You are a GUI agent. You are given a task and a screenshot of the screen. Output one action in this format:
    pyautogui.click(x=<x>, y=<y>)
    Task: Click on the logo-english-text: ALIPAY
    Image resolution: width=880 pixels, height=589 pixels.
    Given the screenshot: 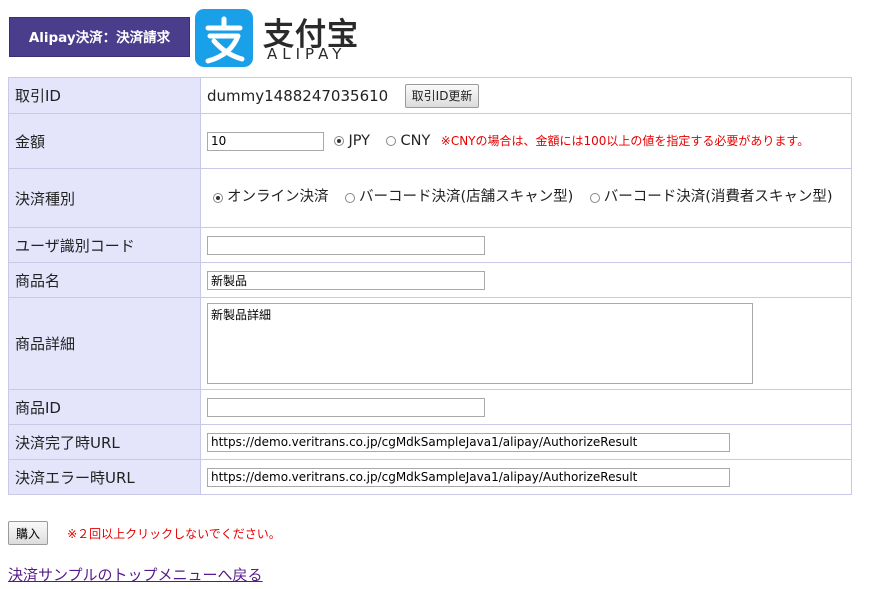 What is the action you would take?
    pyautogui.click(x=307, y=54)
    